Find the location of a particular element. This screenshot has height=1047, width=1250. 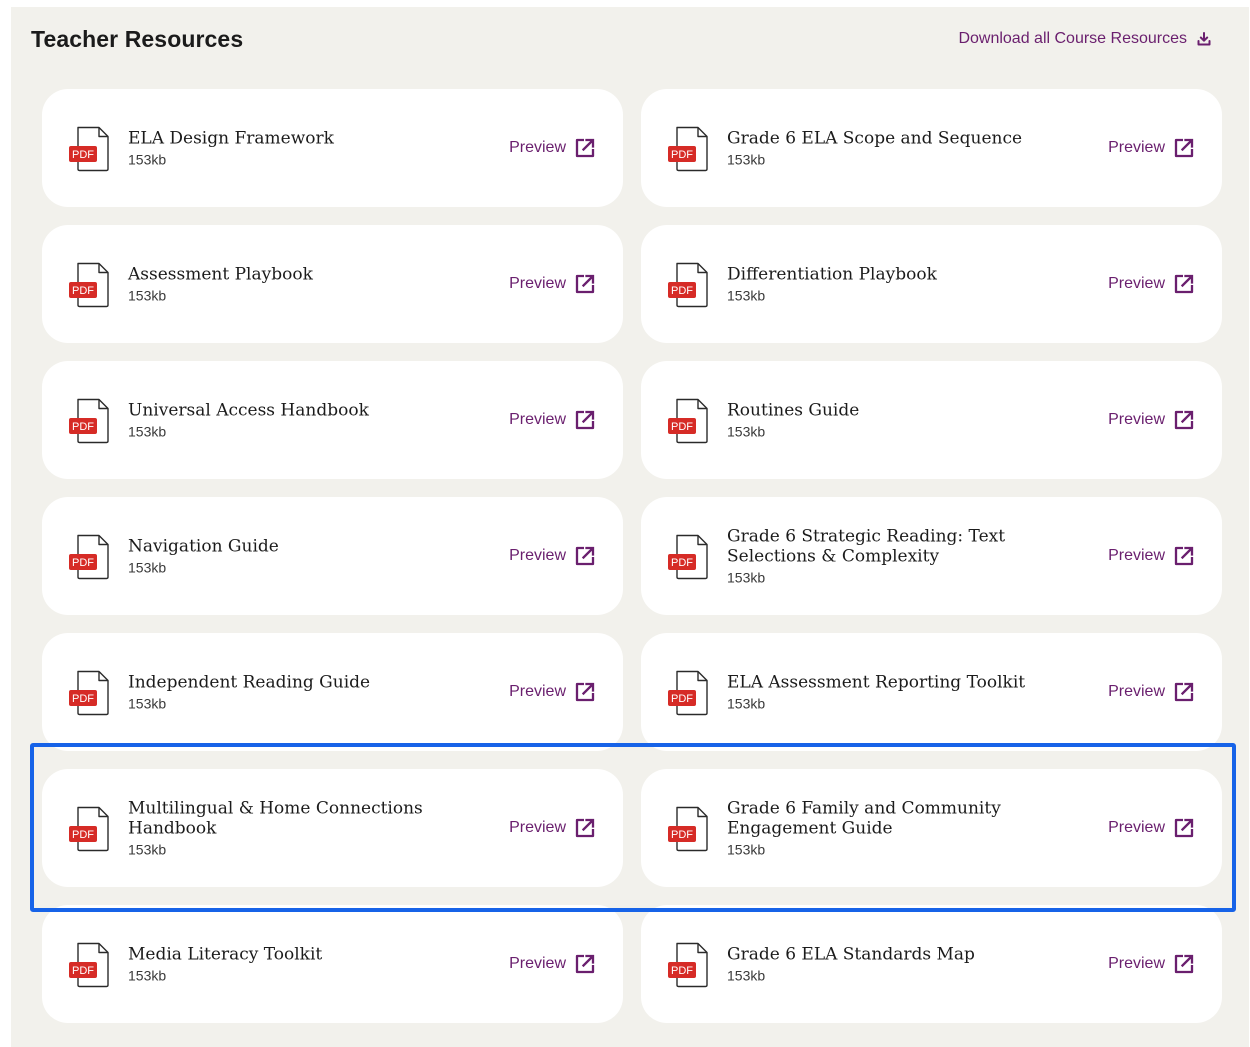

resource-info: ELA Design Framework 153kb is located at coordinates (313, 148).